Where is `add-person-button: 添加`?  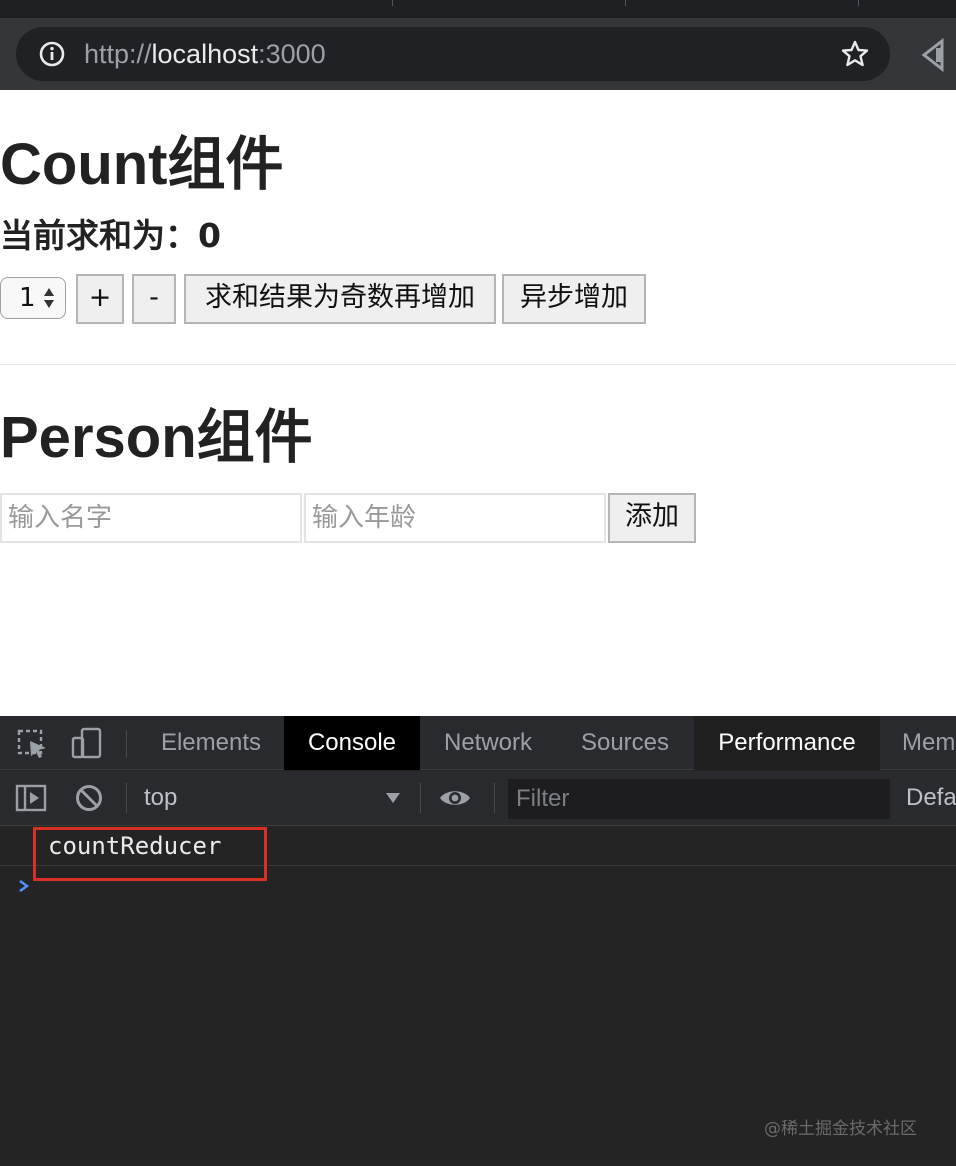 add-person-button: 添加 is located at coordinates (652, 518).